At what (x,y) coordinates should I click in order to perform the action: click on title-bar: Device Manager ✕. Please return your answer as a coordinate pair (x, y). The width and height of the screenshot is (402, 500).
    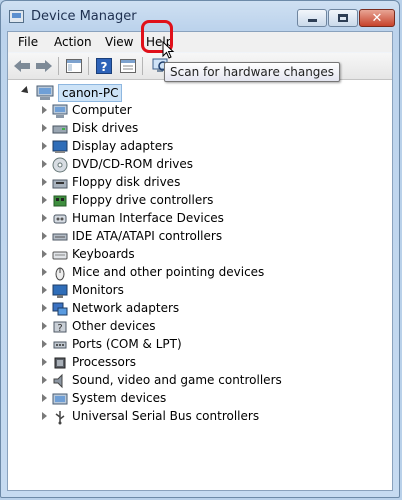
    Looking at the image, I should click on (200, 16).